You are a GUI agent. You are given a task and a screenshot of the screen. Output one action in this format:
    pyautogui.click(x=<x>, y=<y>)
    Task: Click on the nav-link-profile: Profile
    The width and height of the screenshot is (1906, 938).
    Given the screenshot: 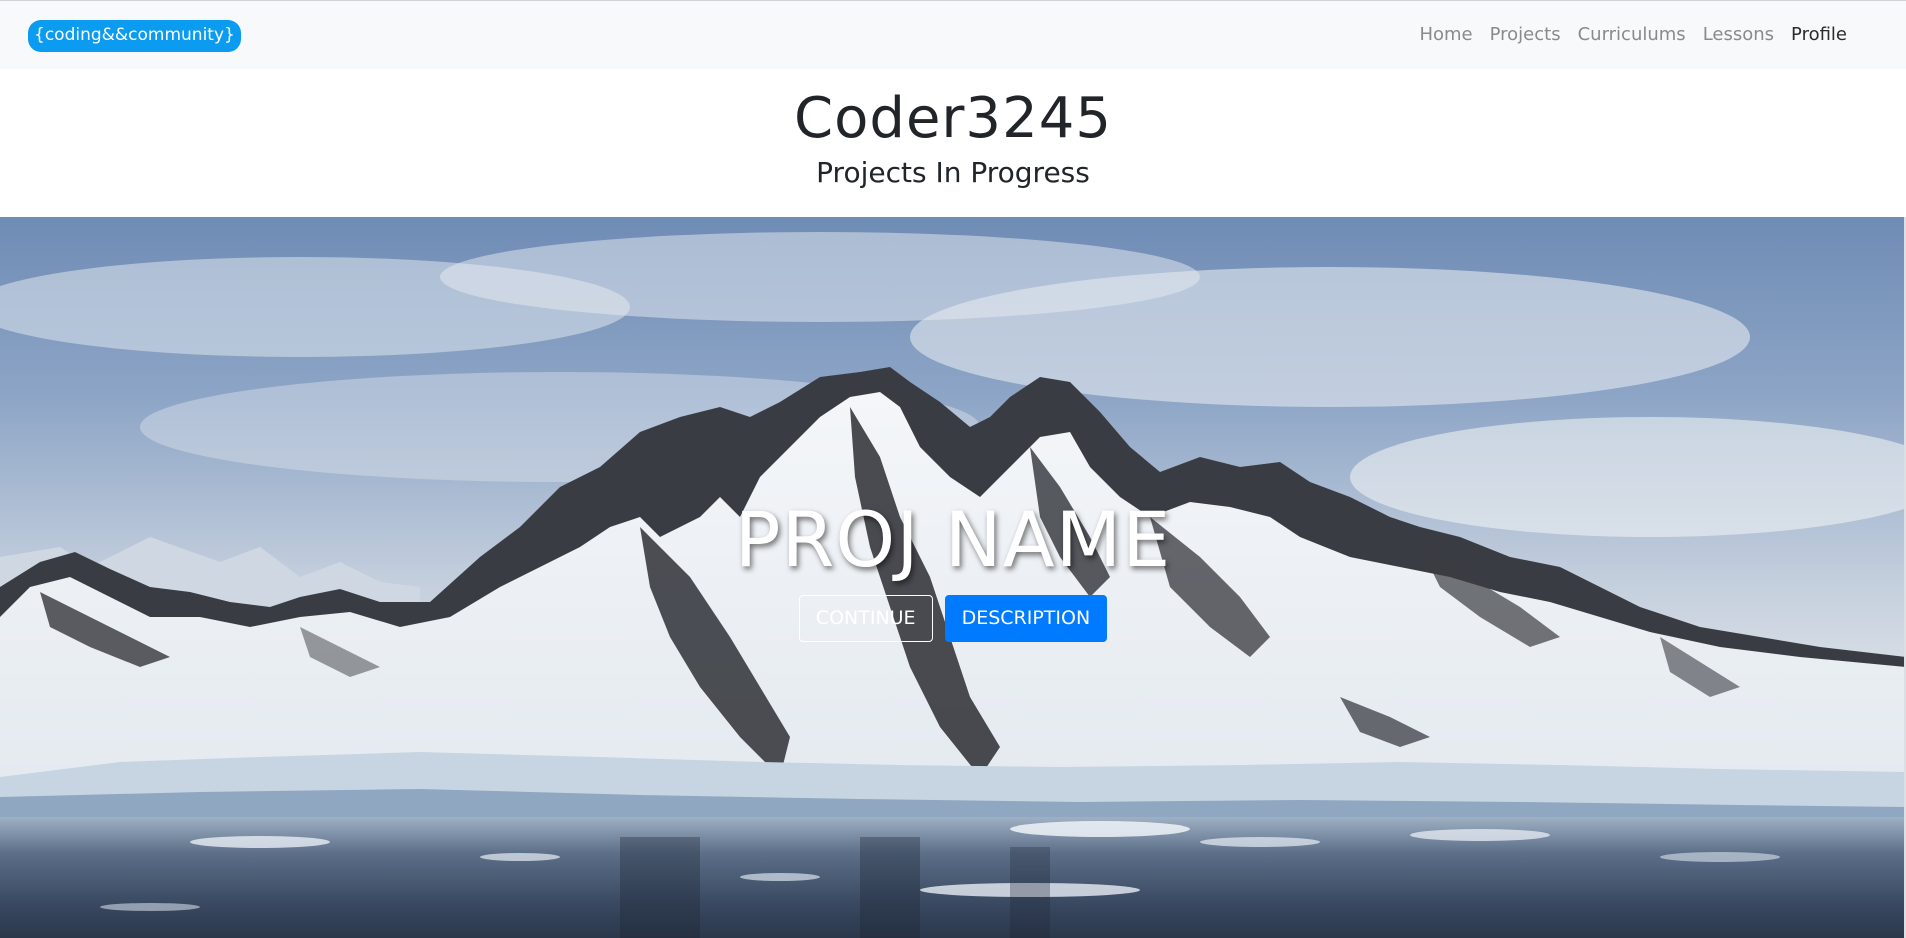 What is the action you would take?
    pyautogui.click(x=1819, y=35)
    